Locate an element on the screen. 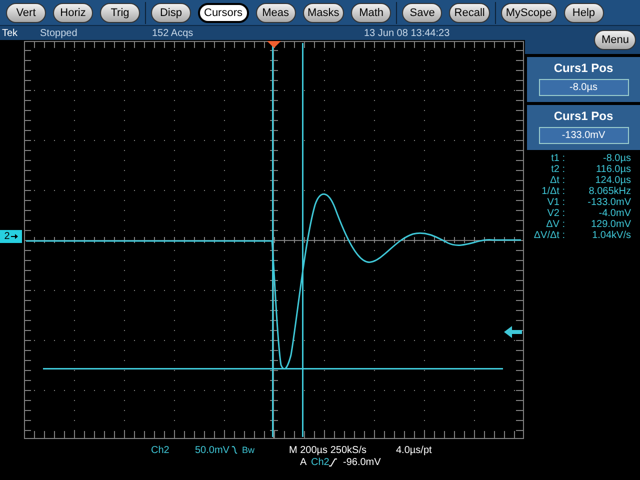 The height and width of the screenshot is (480, 640). channel-marker: 2 is located at coordinates (11, 236).